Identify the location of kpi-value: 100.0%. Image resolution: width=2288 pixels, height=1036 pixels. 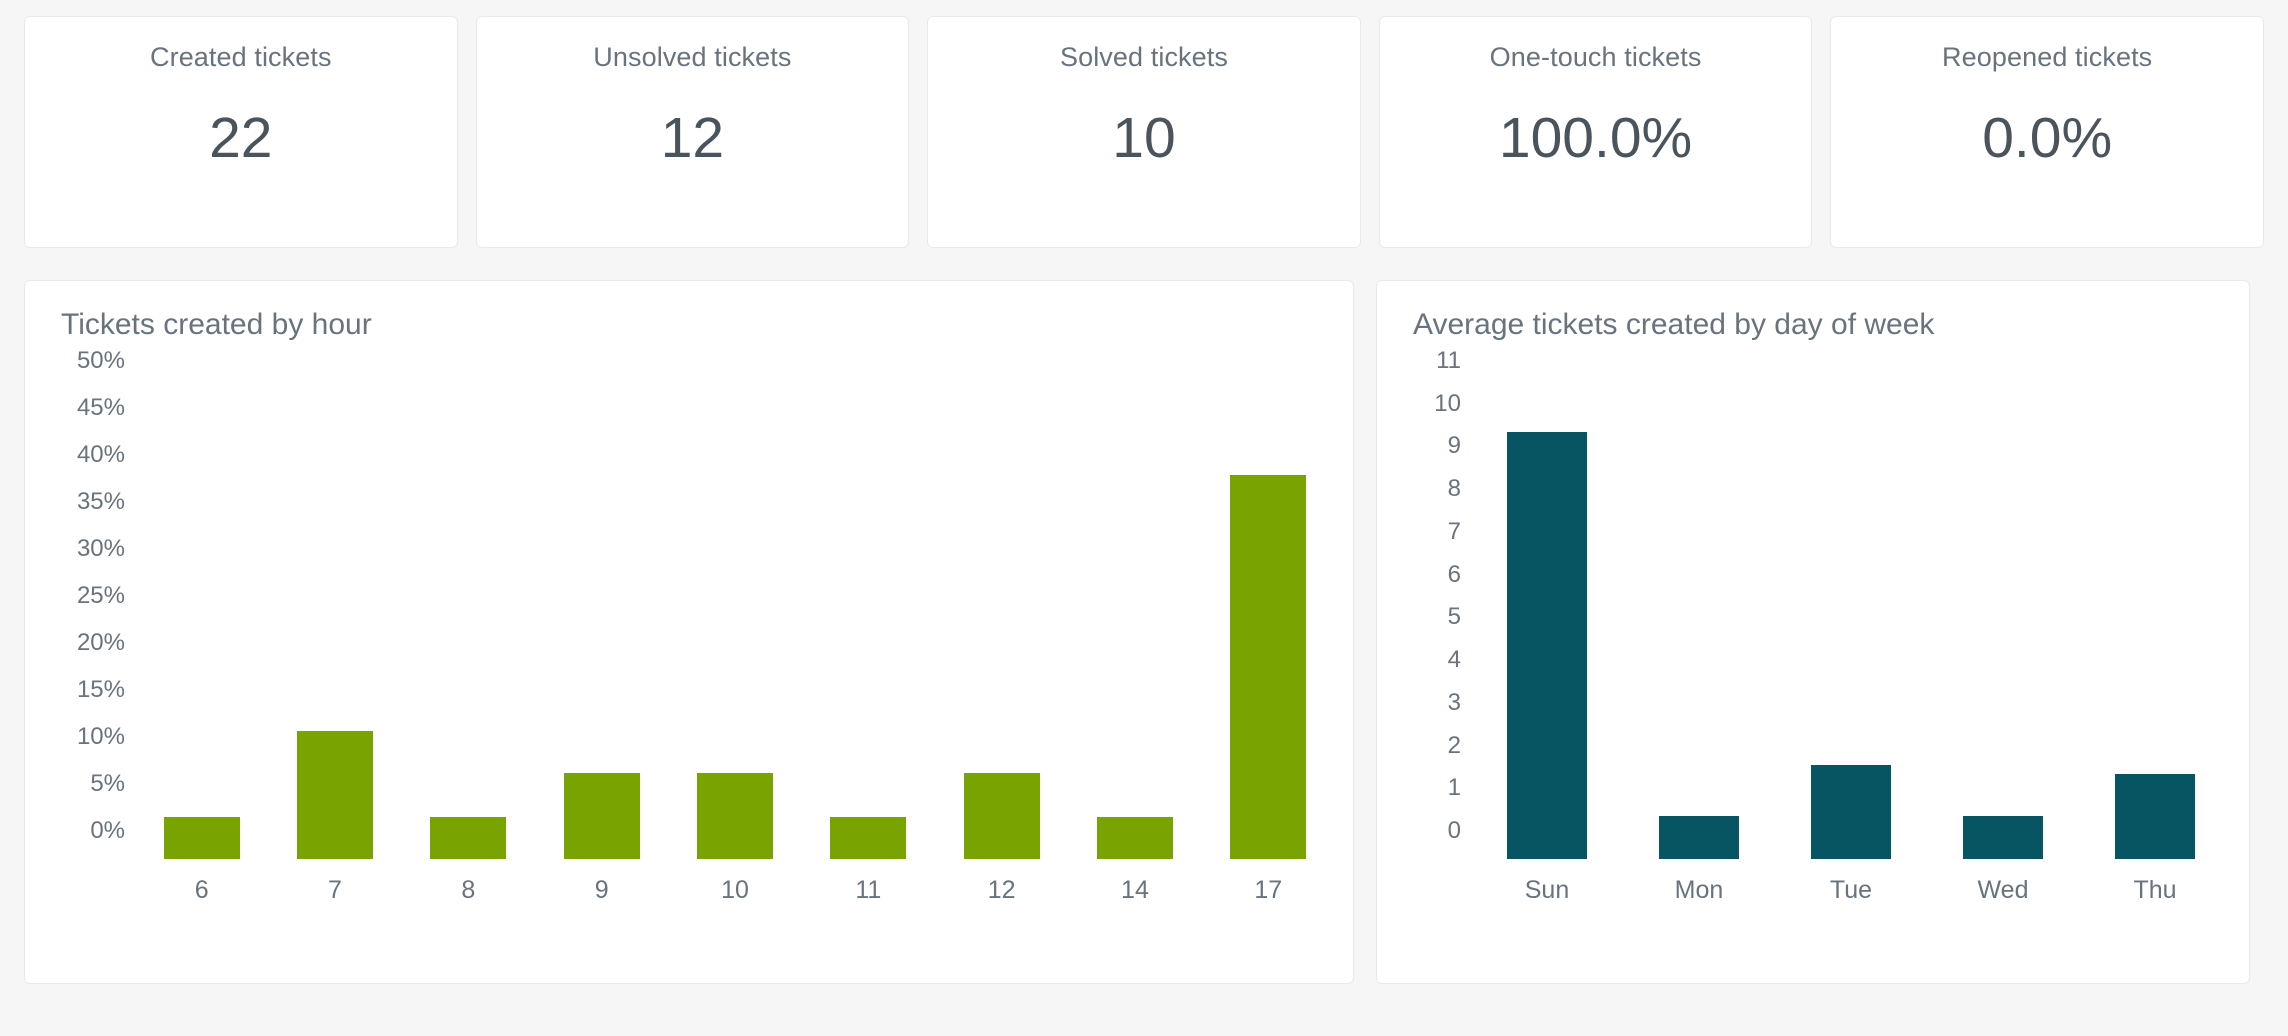
(1595, 138).